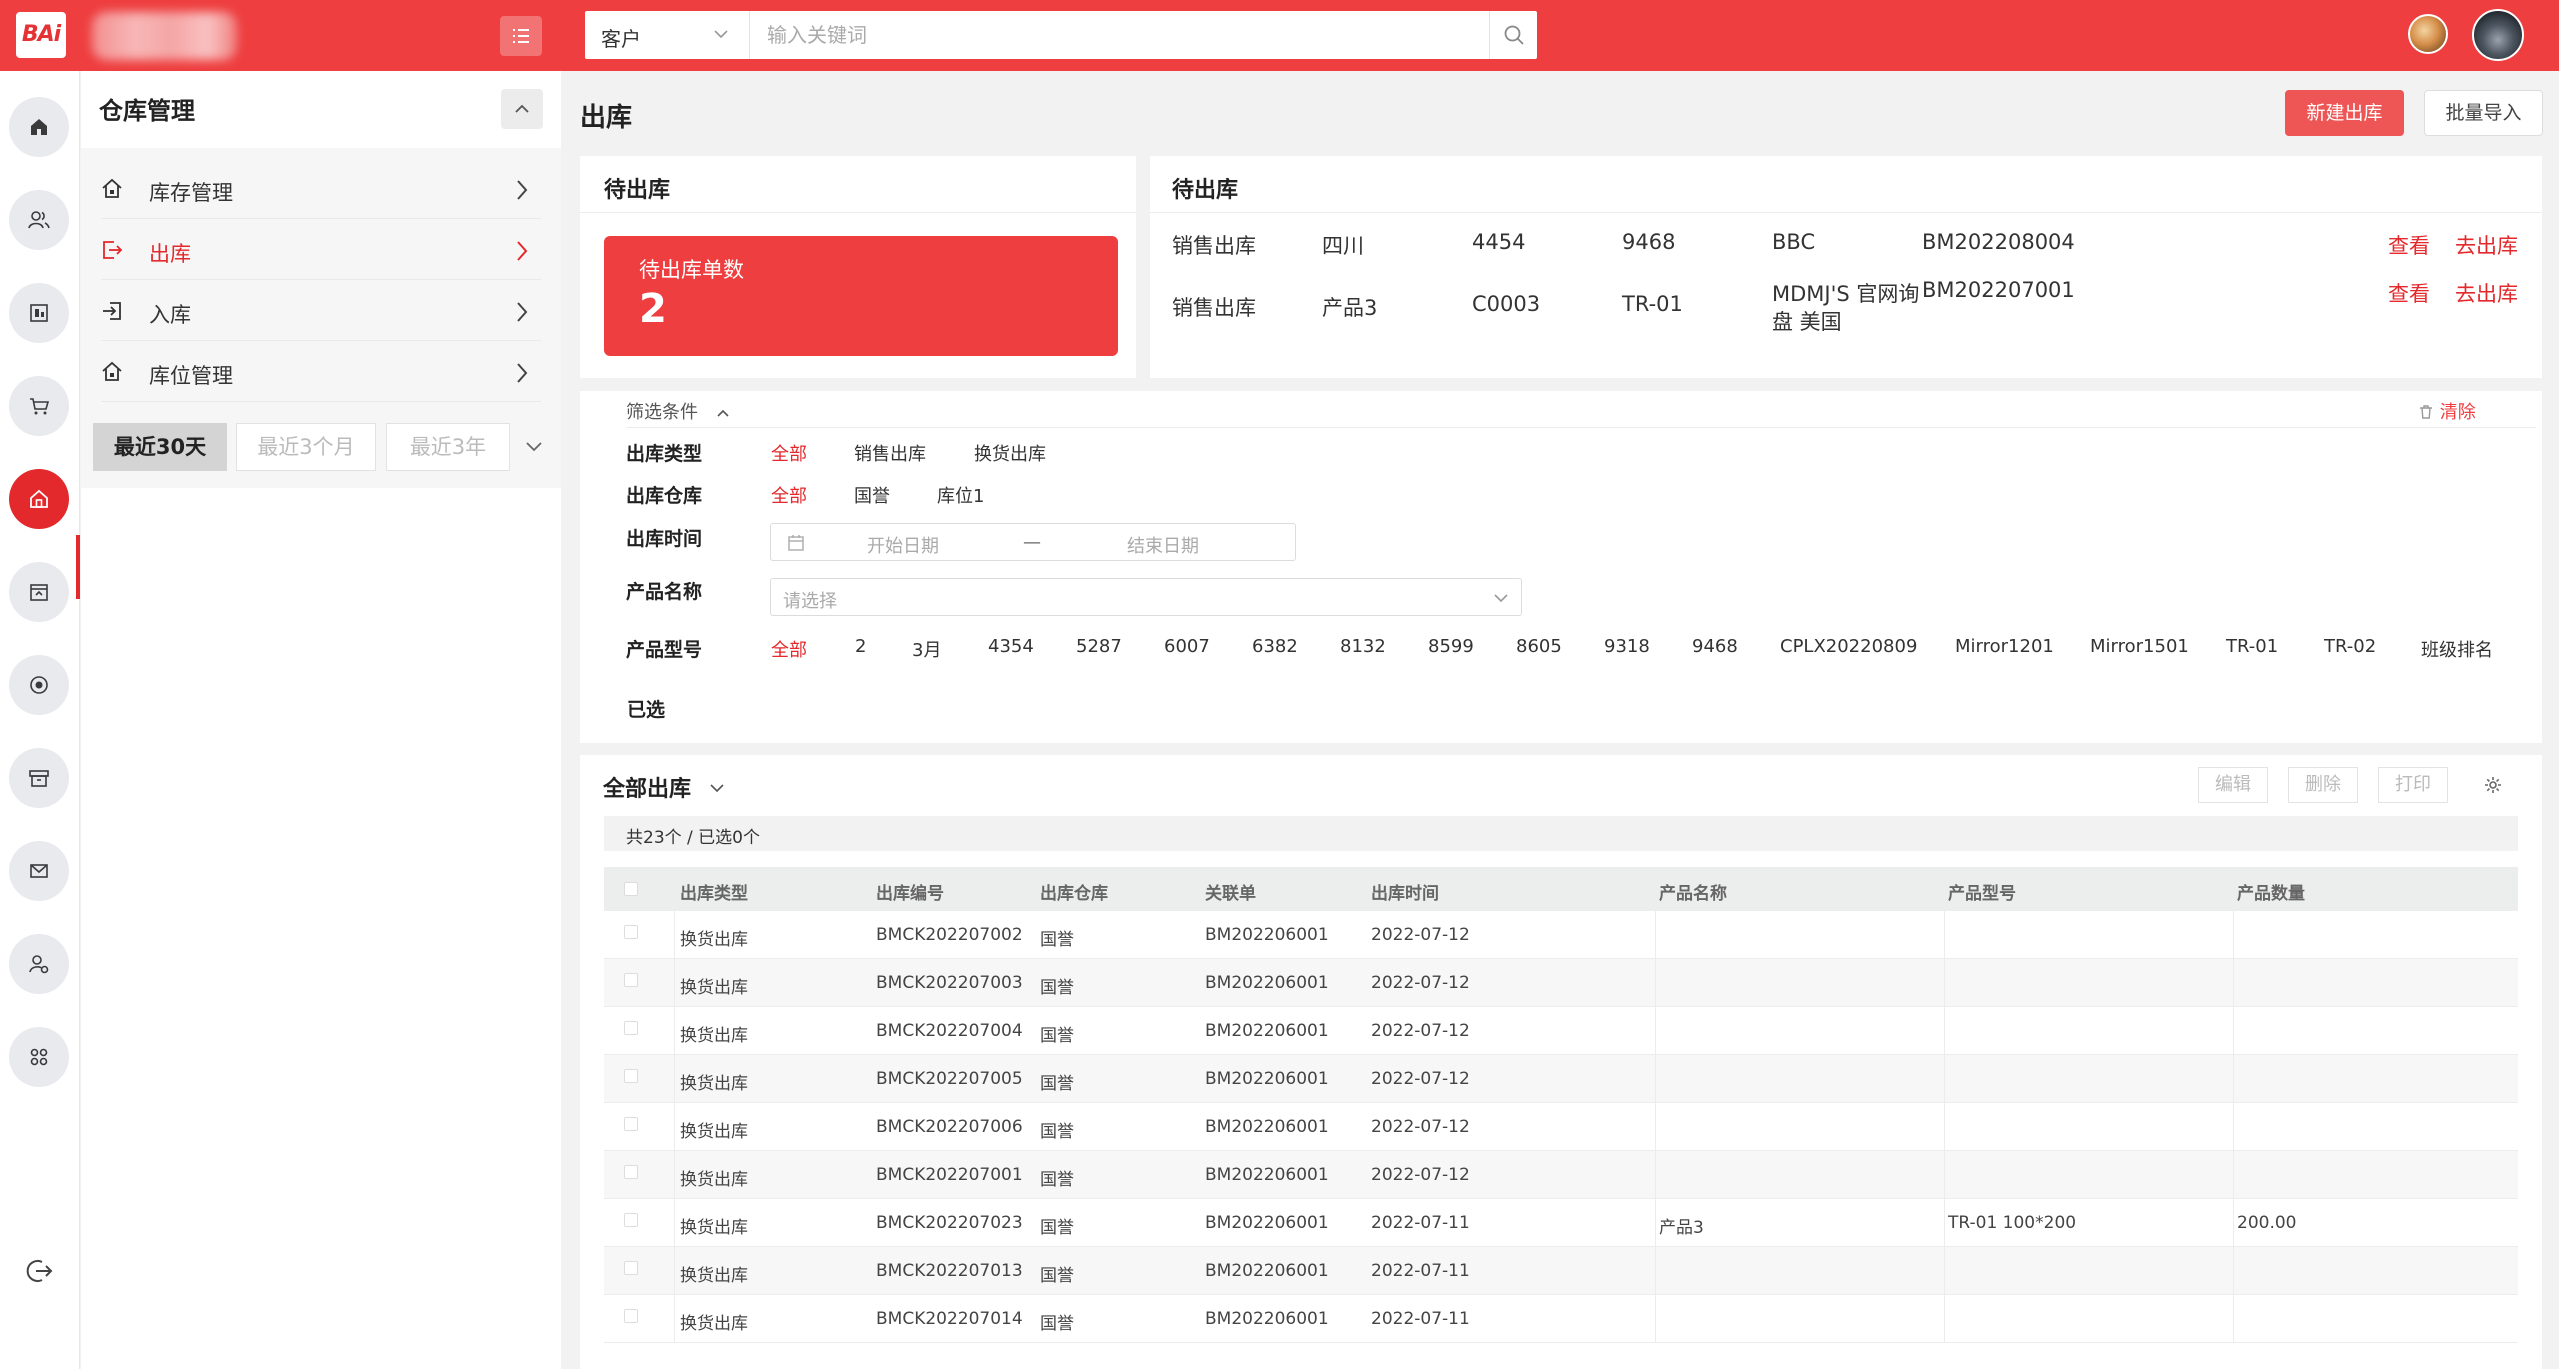 The image size is (2559, 1369). Describe the element at coordinates (1561, 1127) in the screenshot. I see `table-row: 换货出库 BMCK202207006 国誉 BM202206001 2022-07-12` at that location.